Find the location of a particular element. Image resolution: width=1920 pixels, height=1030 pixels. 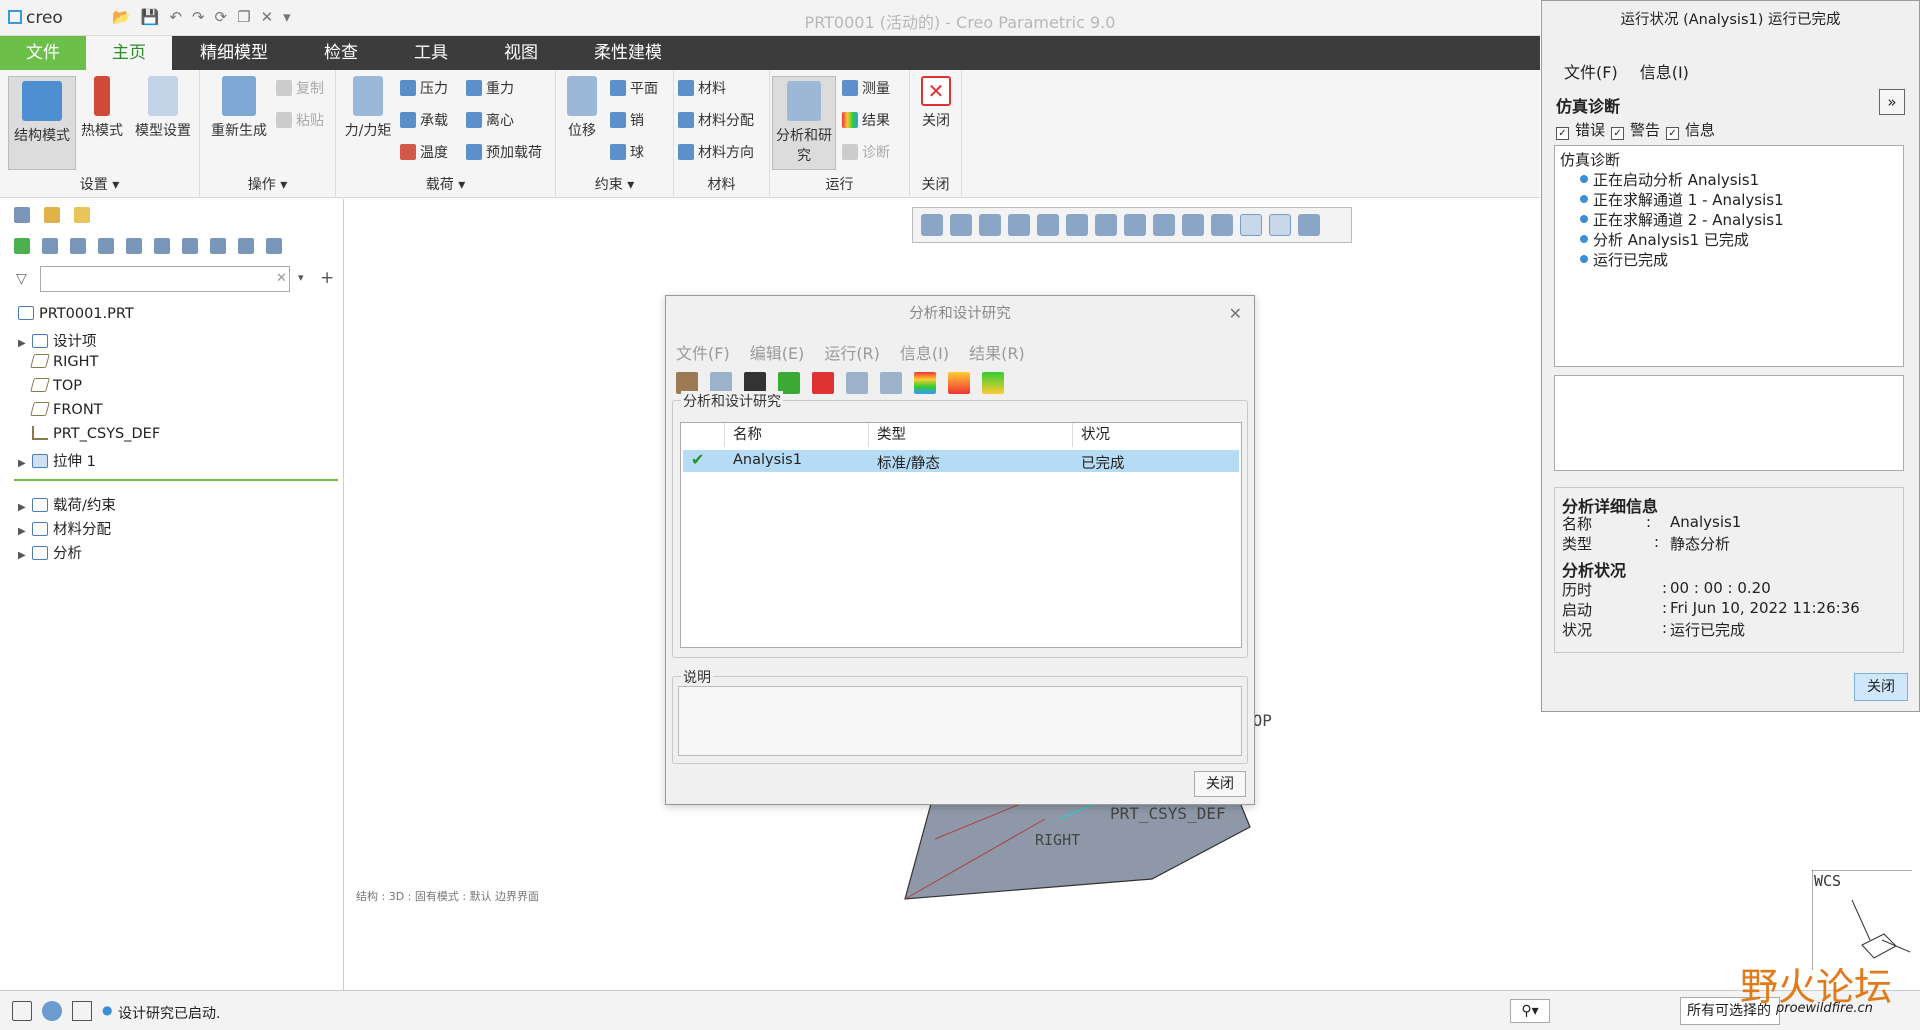

tree-doc-icon is located at coordinates (274, 246).